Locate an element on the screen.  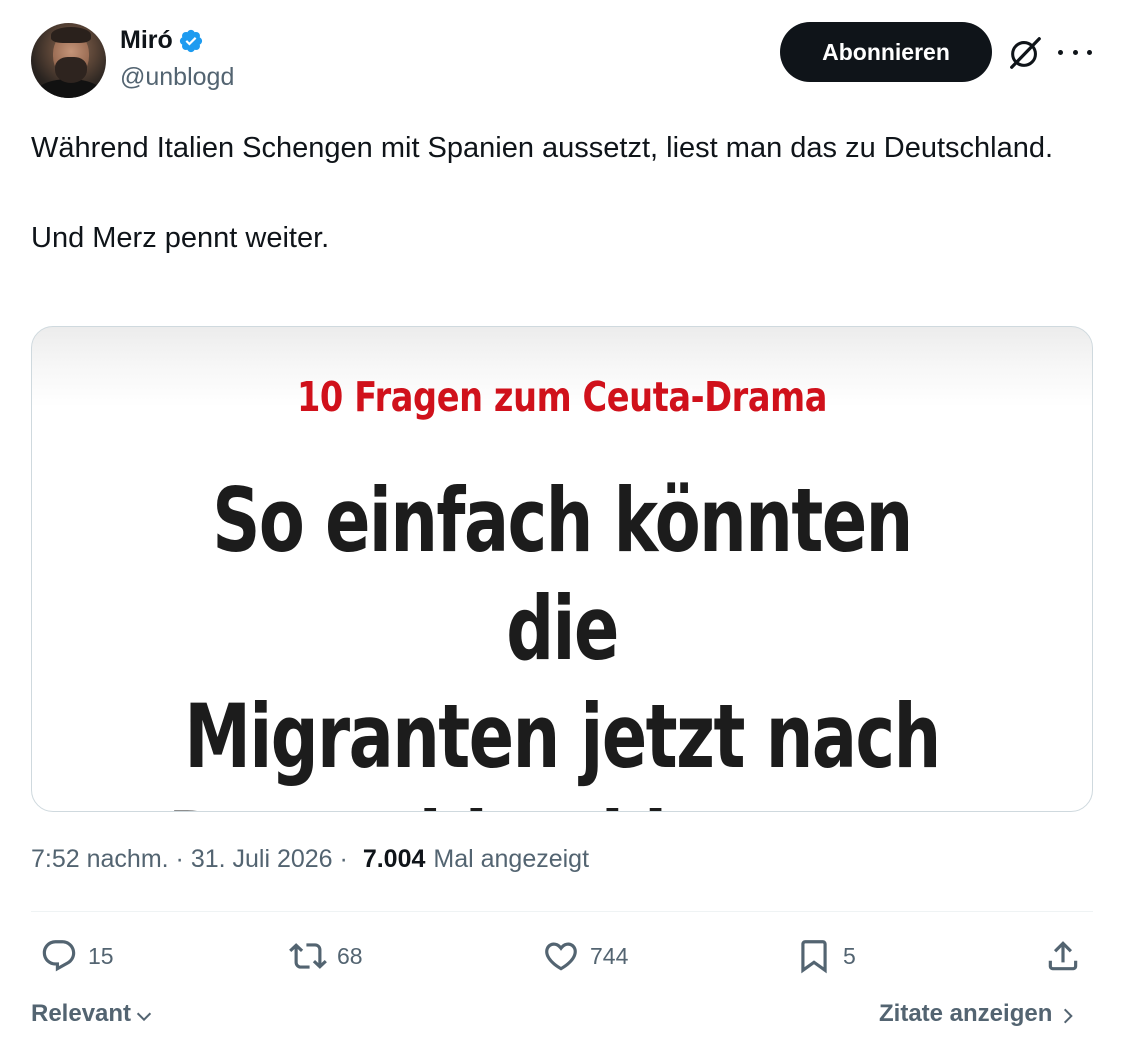
more-options-icon is located at coordinates (1075, 52).